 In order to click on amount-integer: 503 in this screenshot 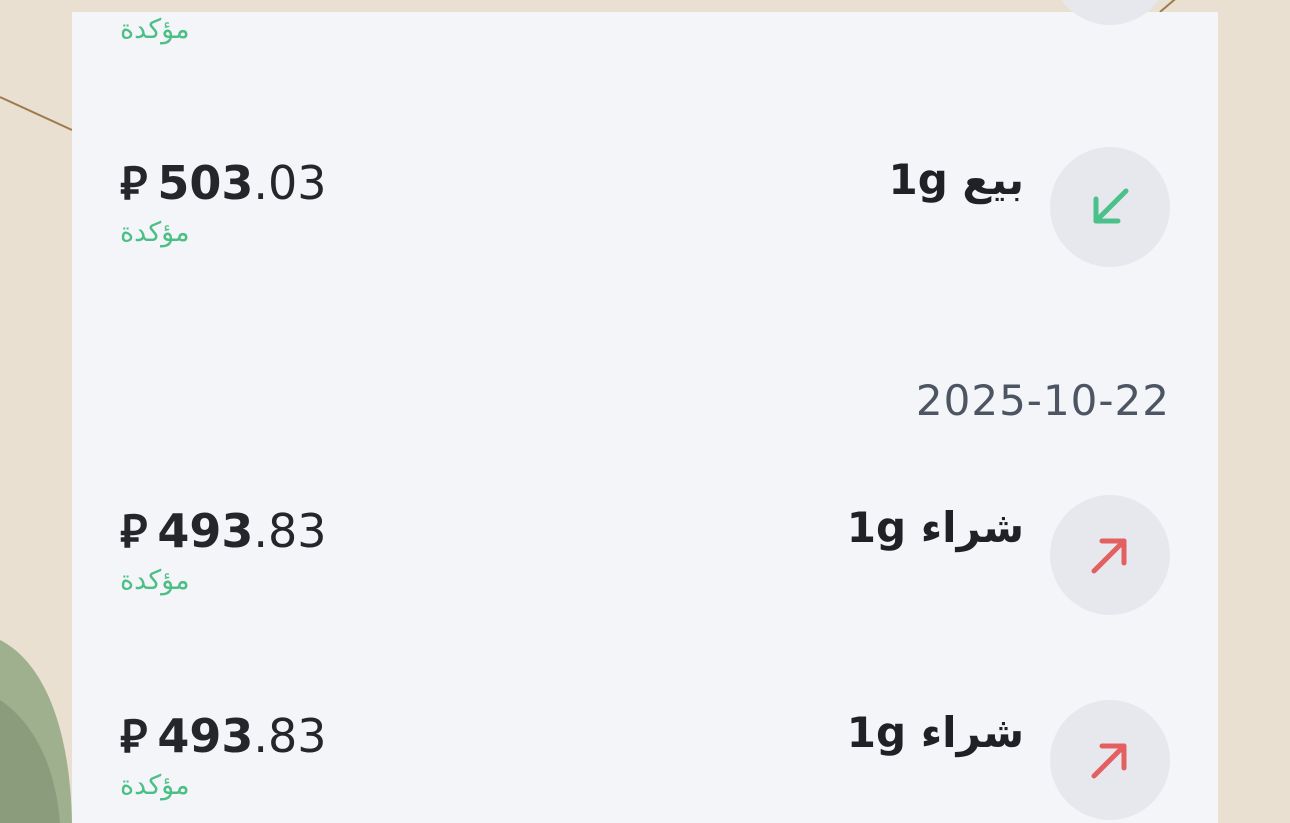, I will do `click(205, 183)`.